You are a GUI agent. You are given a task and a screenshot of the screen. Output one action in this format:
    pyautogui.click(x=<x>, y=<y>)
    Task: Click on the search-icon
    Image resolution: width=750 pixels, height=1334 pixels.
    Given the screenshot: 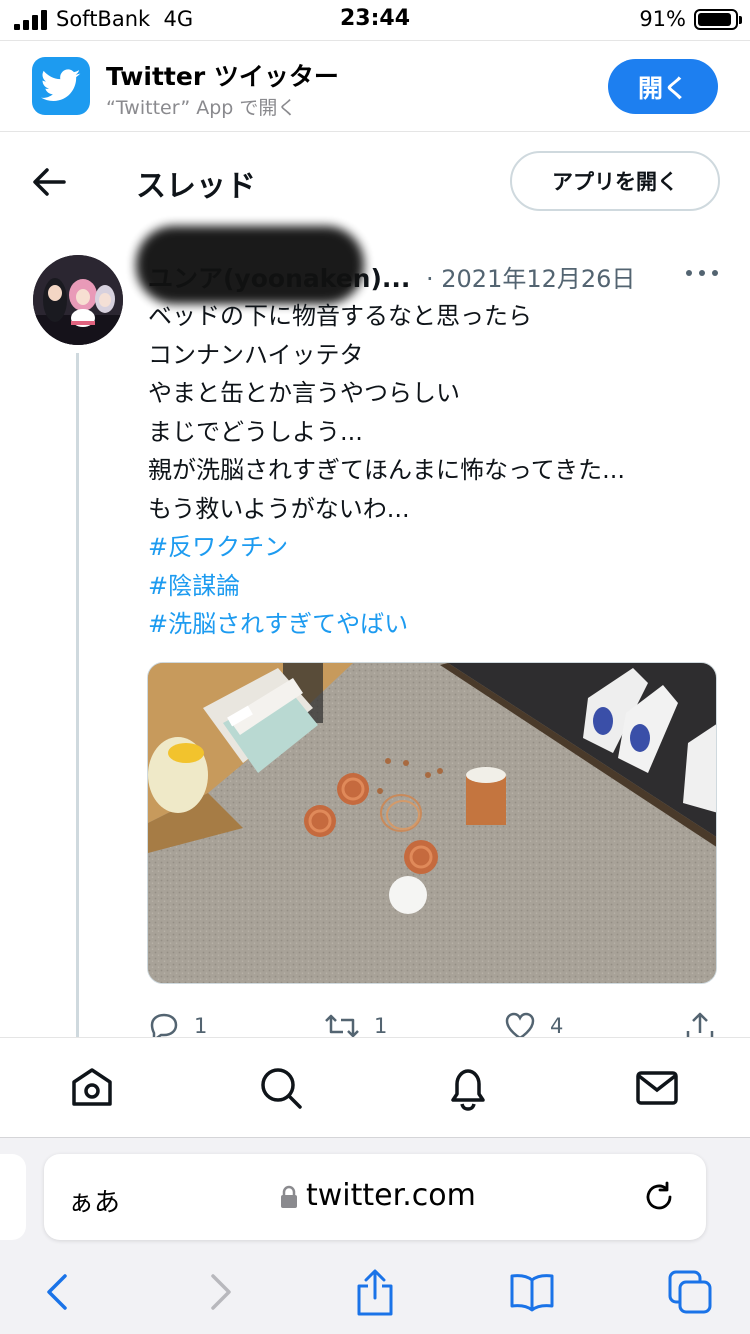 What is the action you would take?
    pyautogui.click(x=281, y=1088)
    